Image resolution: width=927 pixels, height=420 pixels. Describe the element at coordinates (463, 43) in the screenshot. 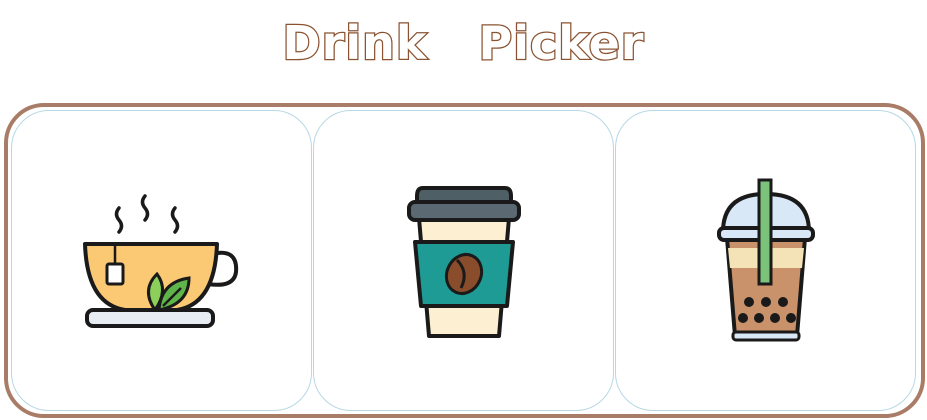

I see `page-title: Drink Picker` at that location.